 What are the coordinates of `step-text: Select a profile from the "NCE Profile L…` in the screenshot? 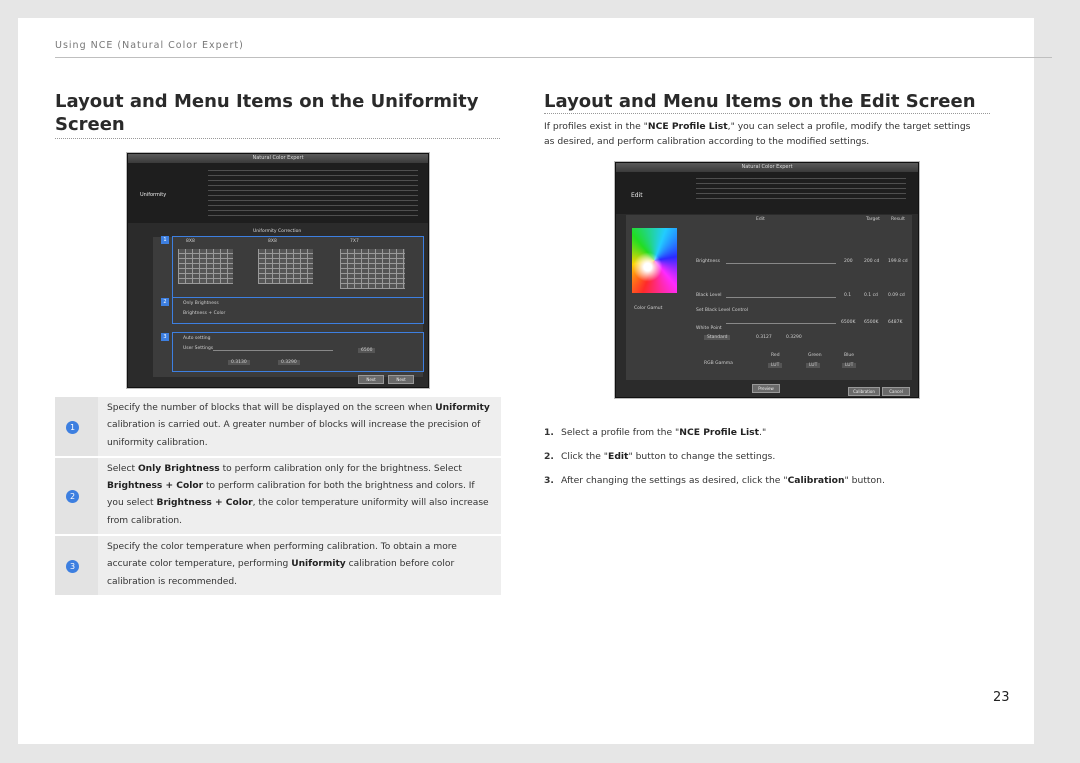 It's located at (663, 433).